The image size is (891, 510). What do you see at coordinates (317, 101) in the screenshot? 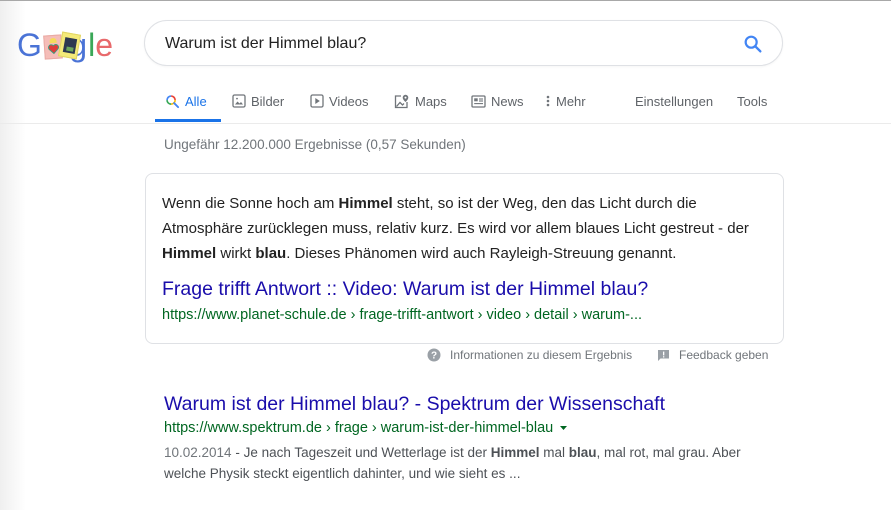
I see `play-icon` at bounding box center [317, 101].